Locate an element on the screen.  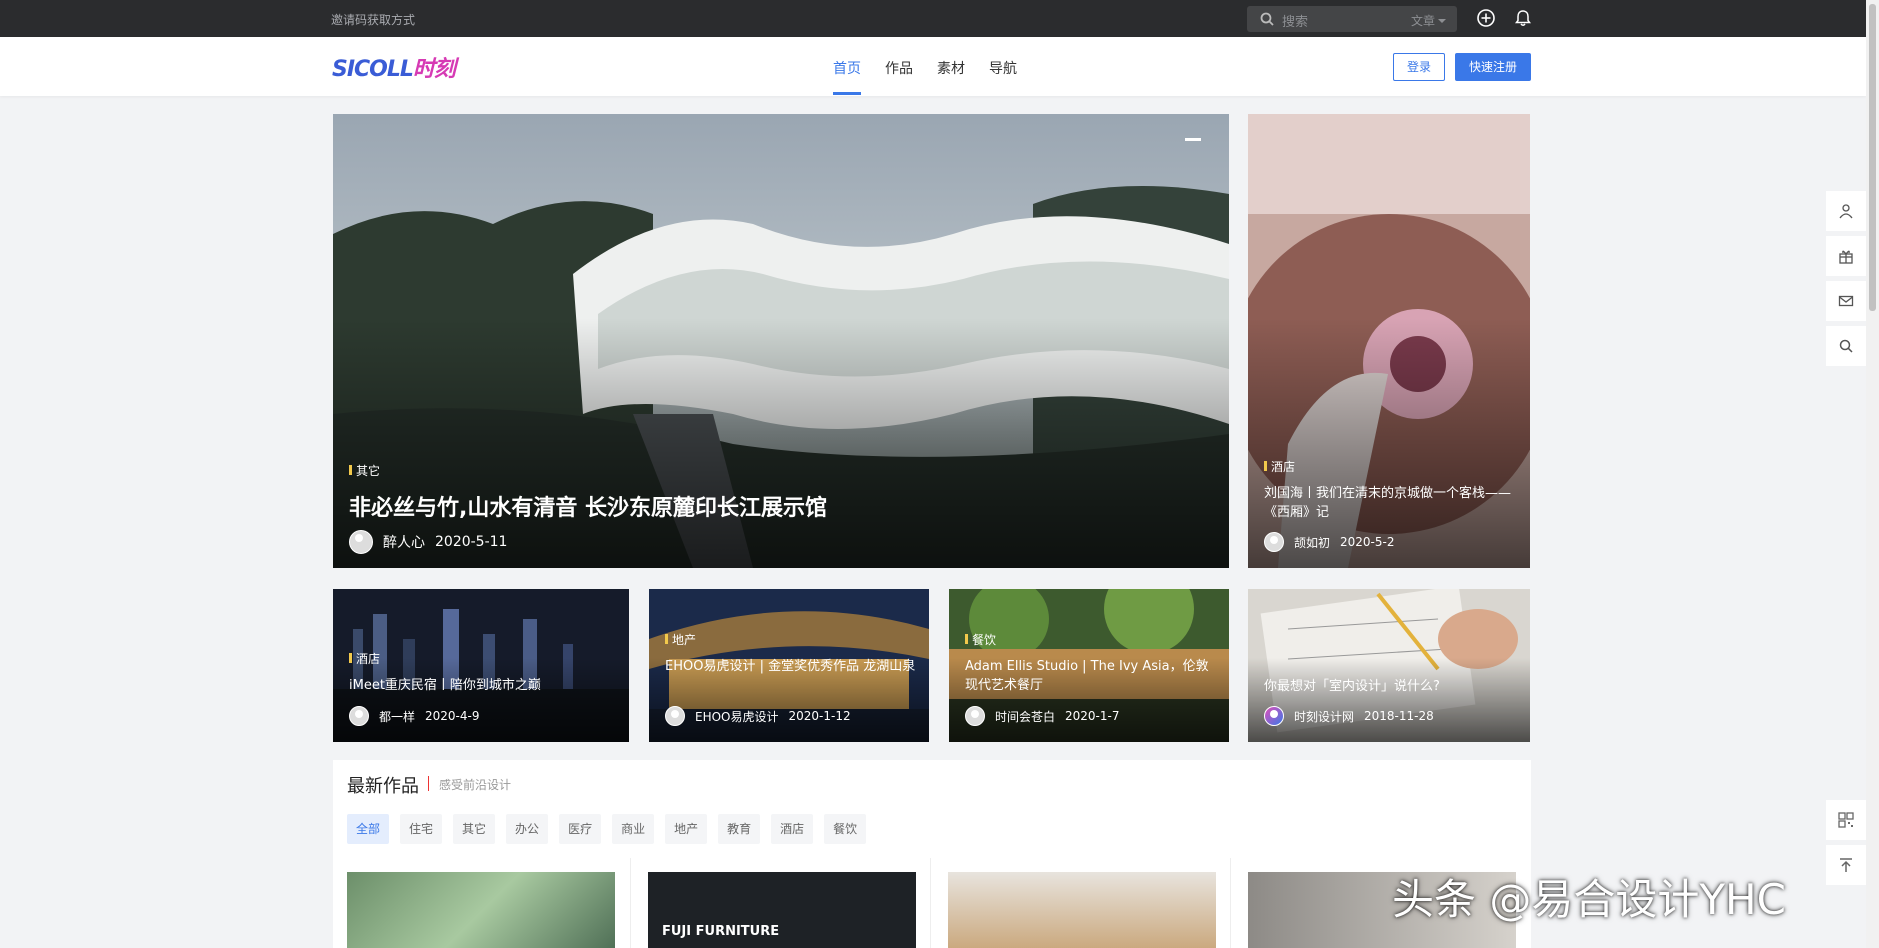
register-button: 快速注册 is located at coordinates (1493, 67).